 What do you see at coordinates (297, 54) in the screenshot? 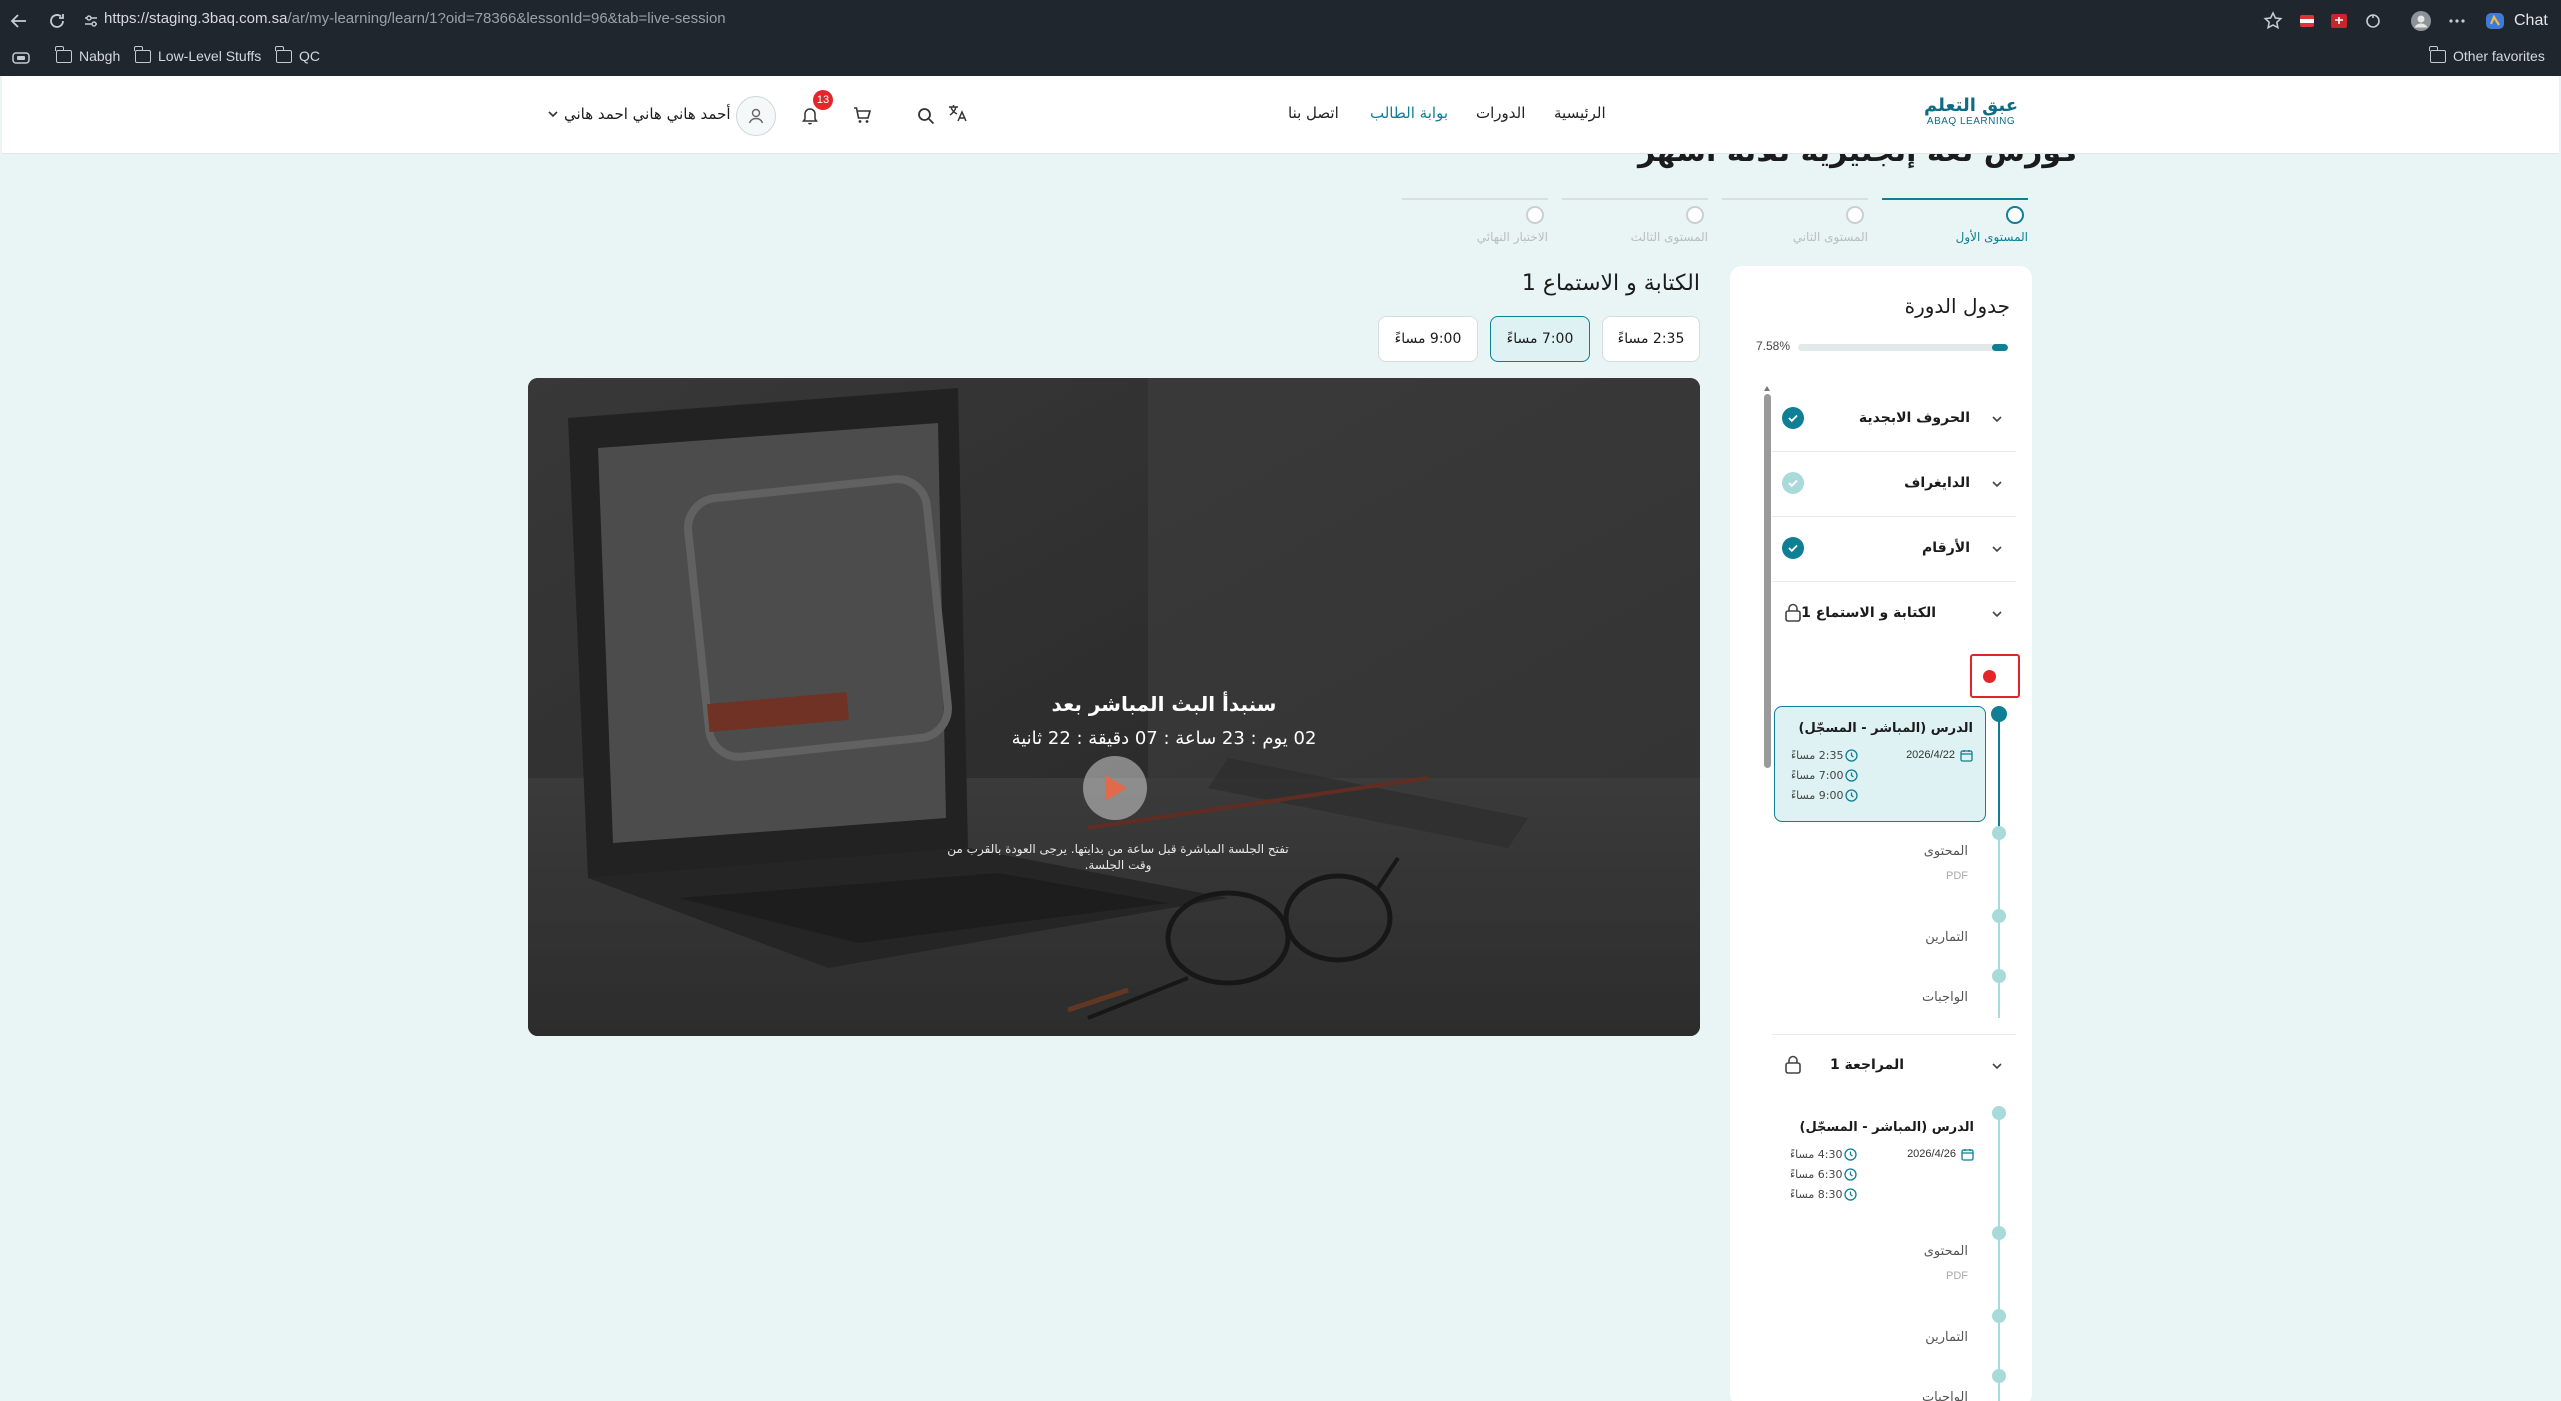
I see `bookmark-qc: QC` at bounding box center [297, 54].